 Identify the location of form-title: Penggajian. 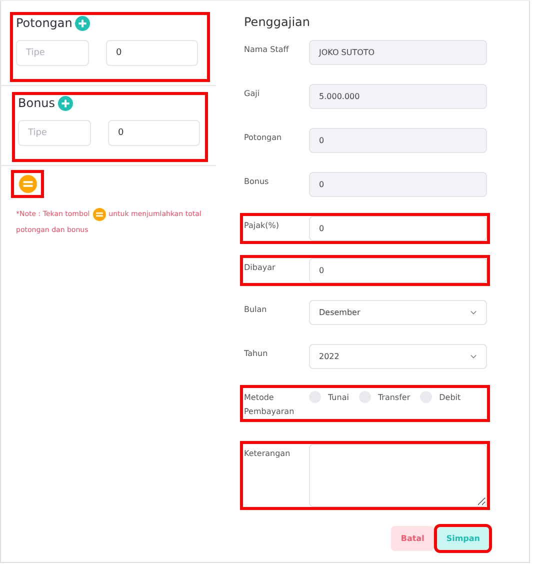
(278, 22).